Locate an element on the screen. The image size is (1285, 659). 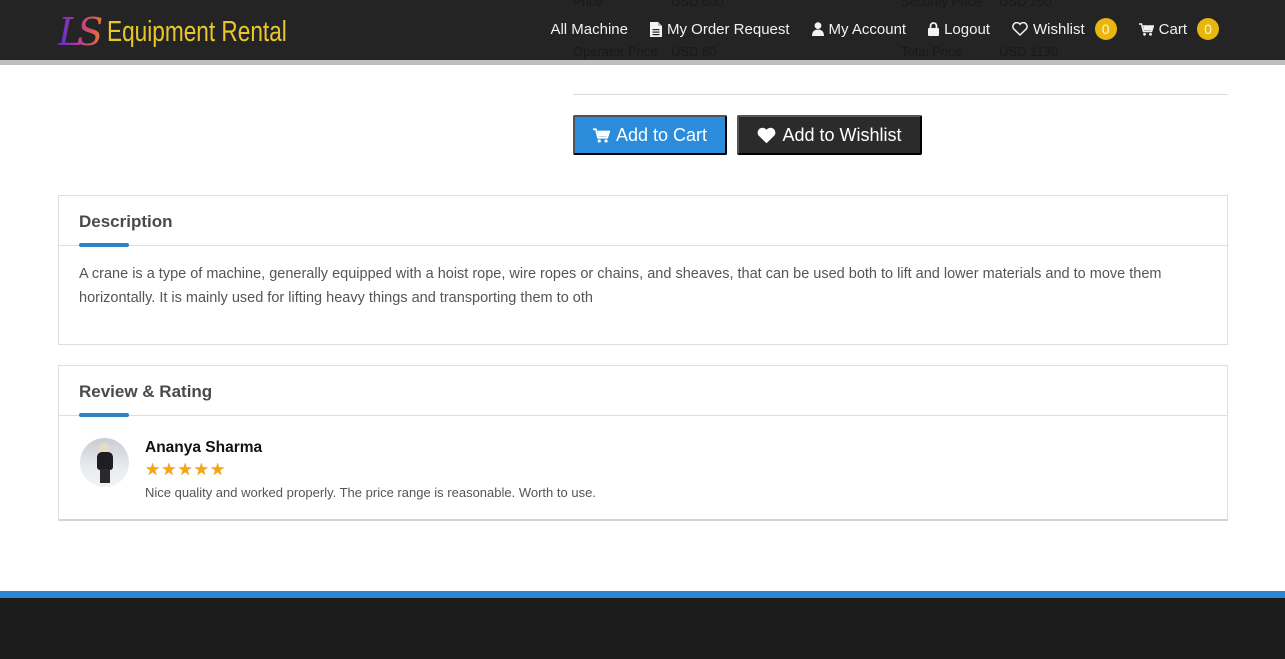
brand-name: Equipment Rental is located at coordinates (197, 32).